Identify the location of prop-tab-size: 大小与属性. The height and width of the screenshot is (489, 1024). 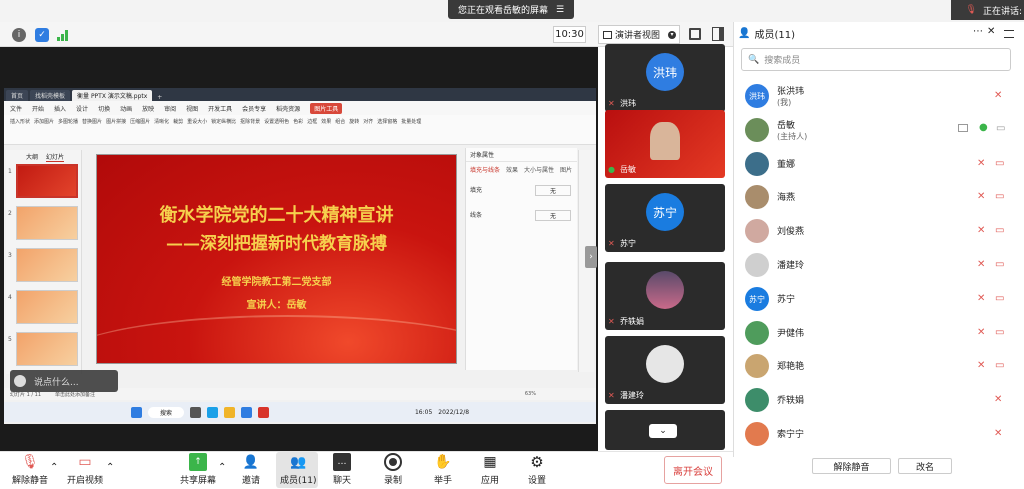
(539, 169).